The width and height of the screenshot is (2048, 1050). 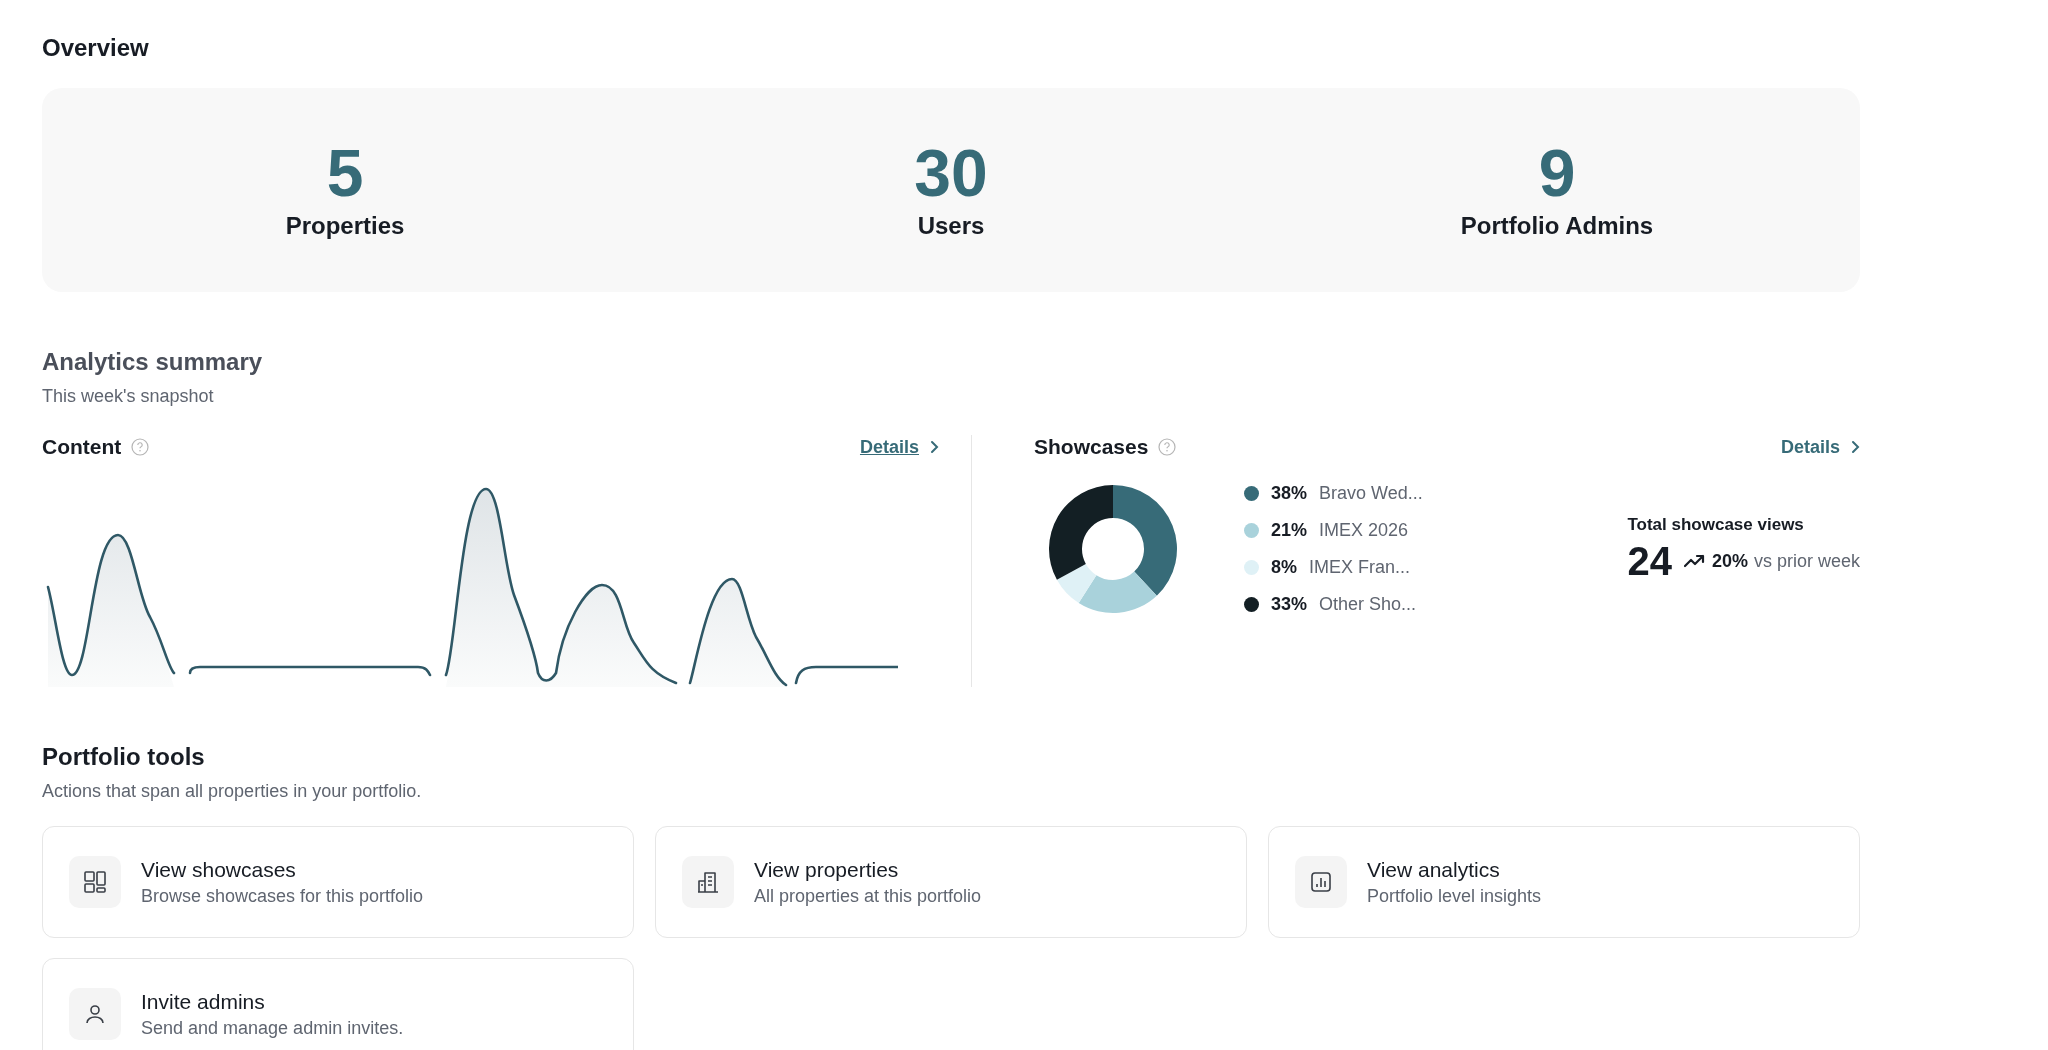 I want to click on section-subtitle: Actions that span all properties in your portfolio., so click(x=232, y=791).